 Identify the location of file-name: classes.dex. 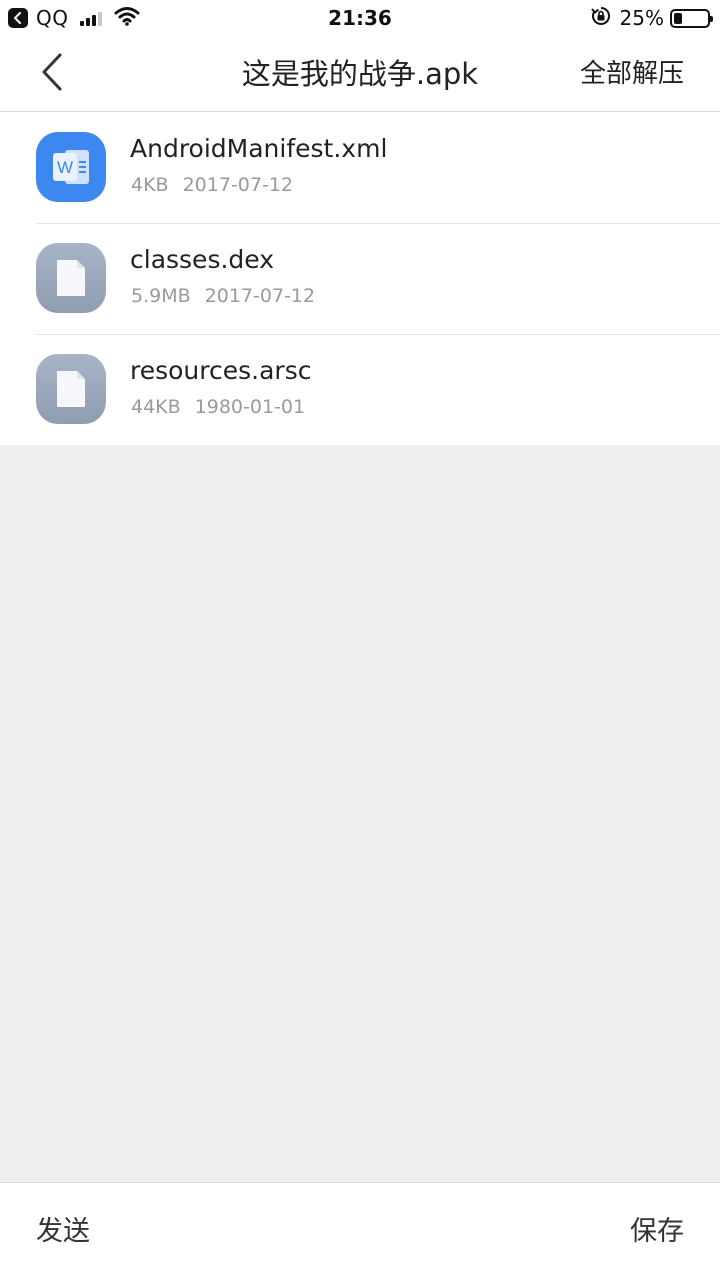
(202, 259).